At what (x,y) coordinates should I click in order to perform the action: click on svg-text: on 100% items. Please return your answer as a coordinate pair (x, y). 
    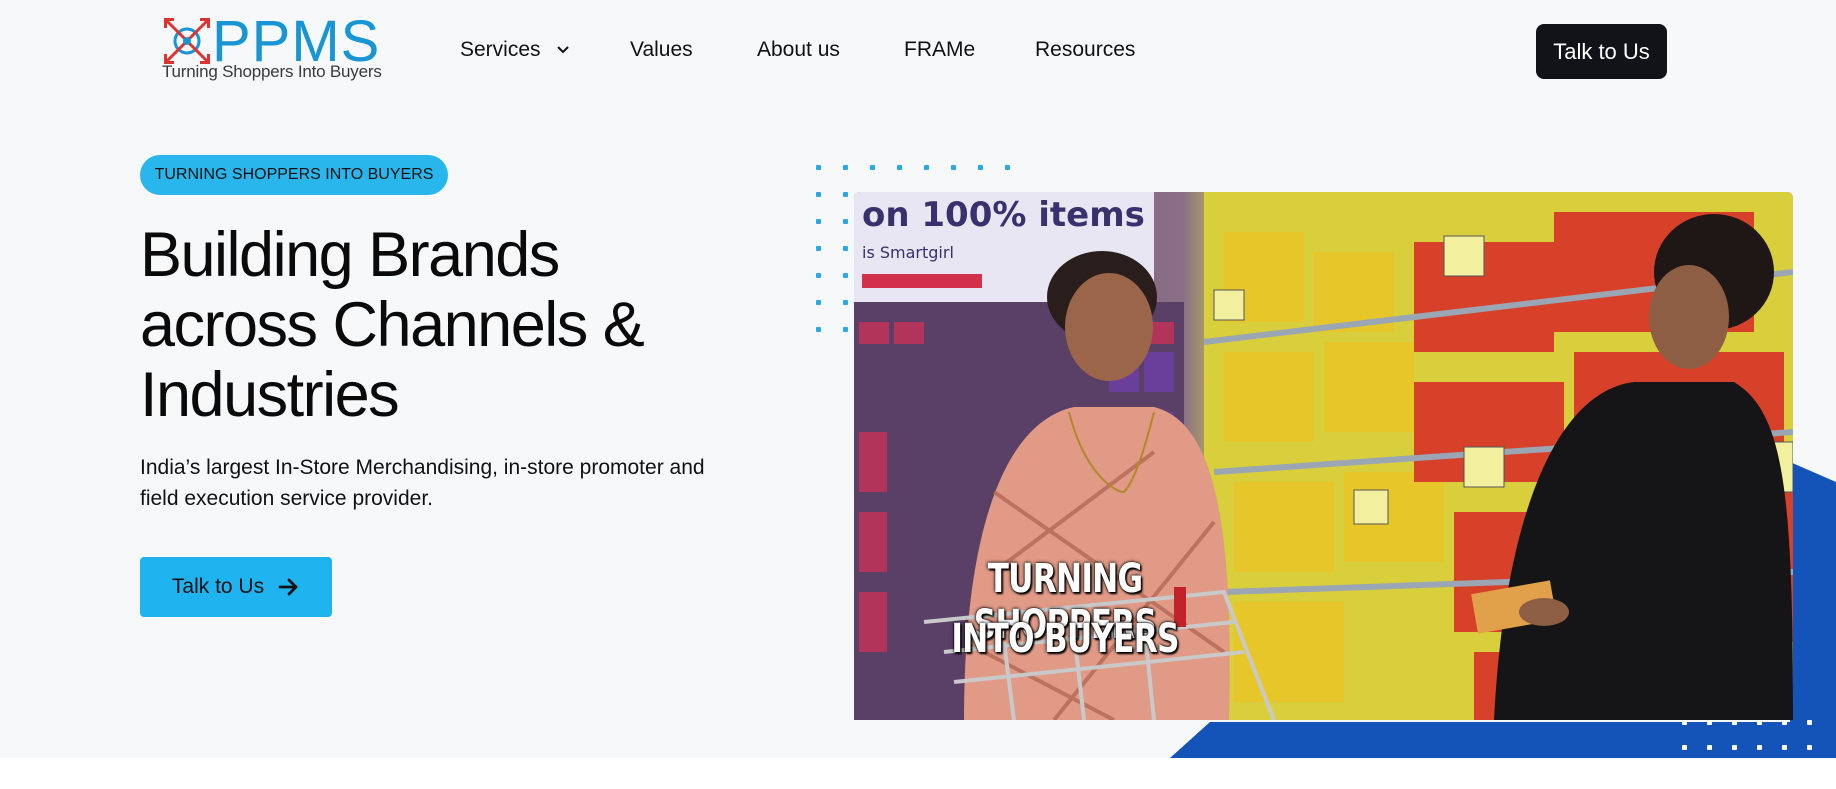
    Looking at the image, I should click on (1003, 215).